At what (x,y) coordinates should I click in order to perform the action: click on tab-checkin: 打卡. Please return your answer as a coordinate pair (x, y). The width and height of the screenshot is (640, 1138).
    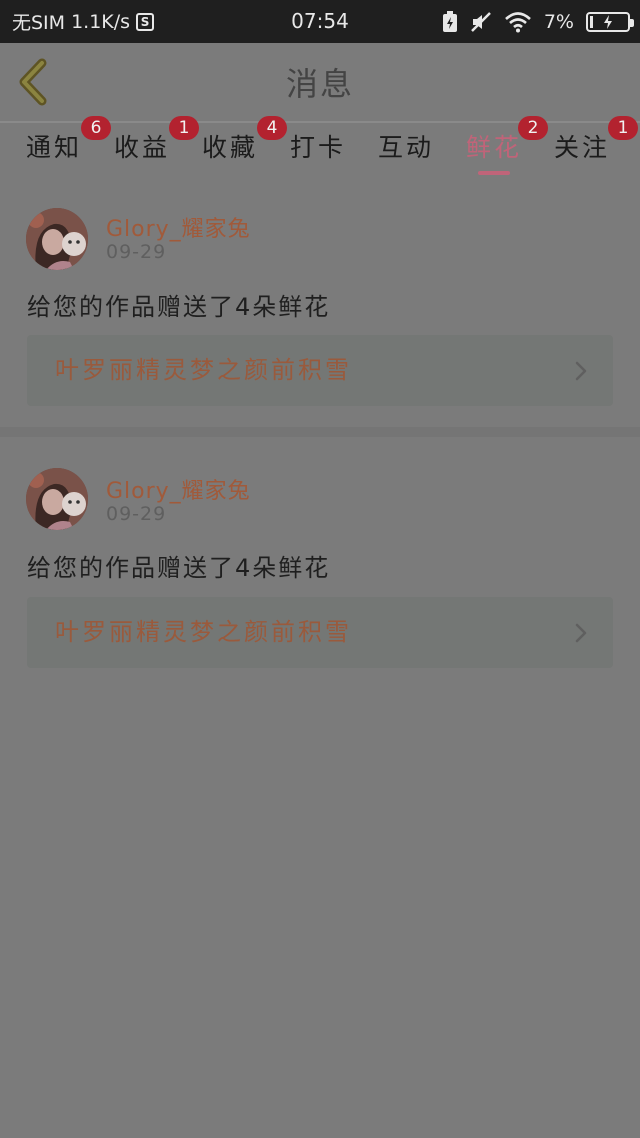
    Looking at the image, I should click on (318, 151).